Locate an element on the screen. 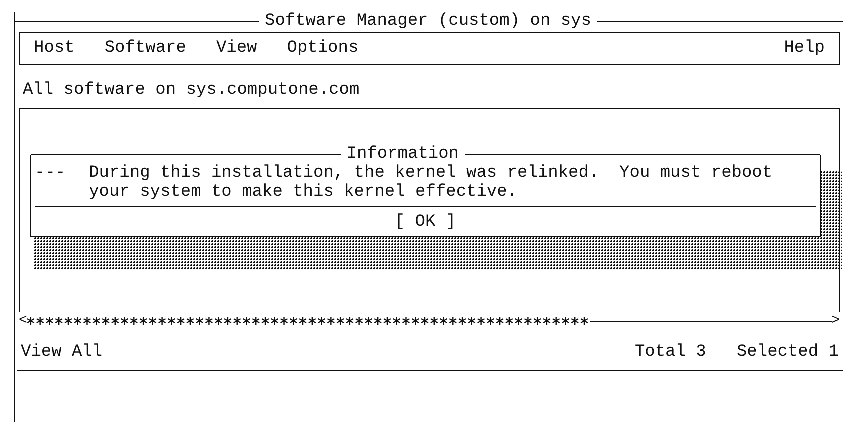 This screenshot has width=843, height=422. view-filter-label: View All is located at coordinates (62, 352).